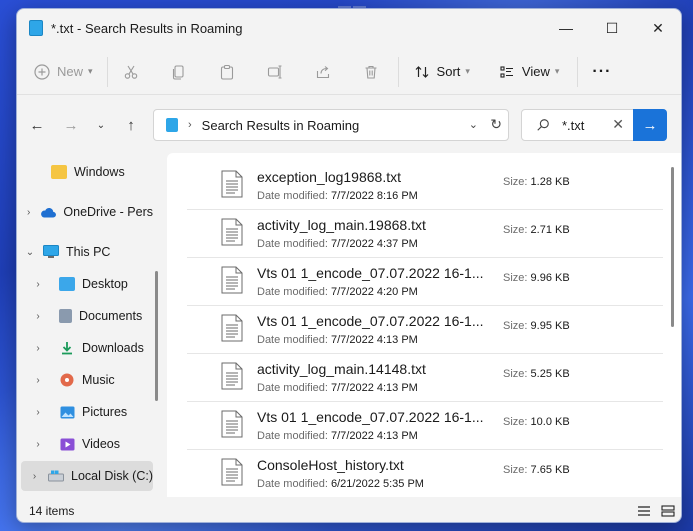 This screenshot has height=531, width=693. I want to click on maximize-button: ☐, so click(612, 28).